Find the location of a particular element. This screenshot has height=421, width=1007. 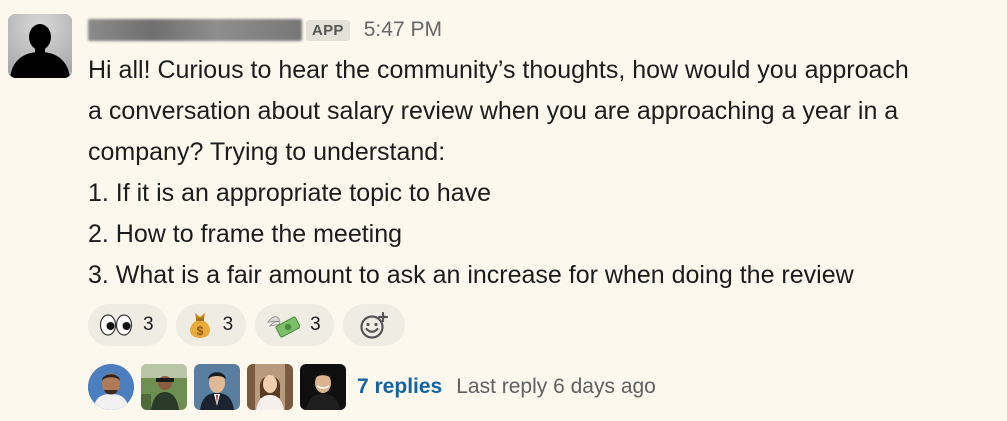

reaction-money-with-wings: 3 is located at coordinates (294, 325).